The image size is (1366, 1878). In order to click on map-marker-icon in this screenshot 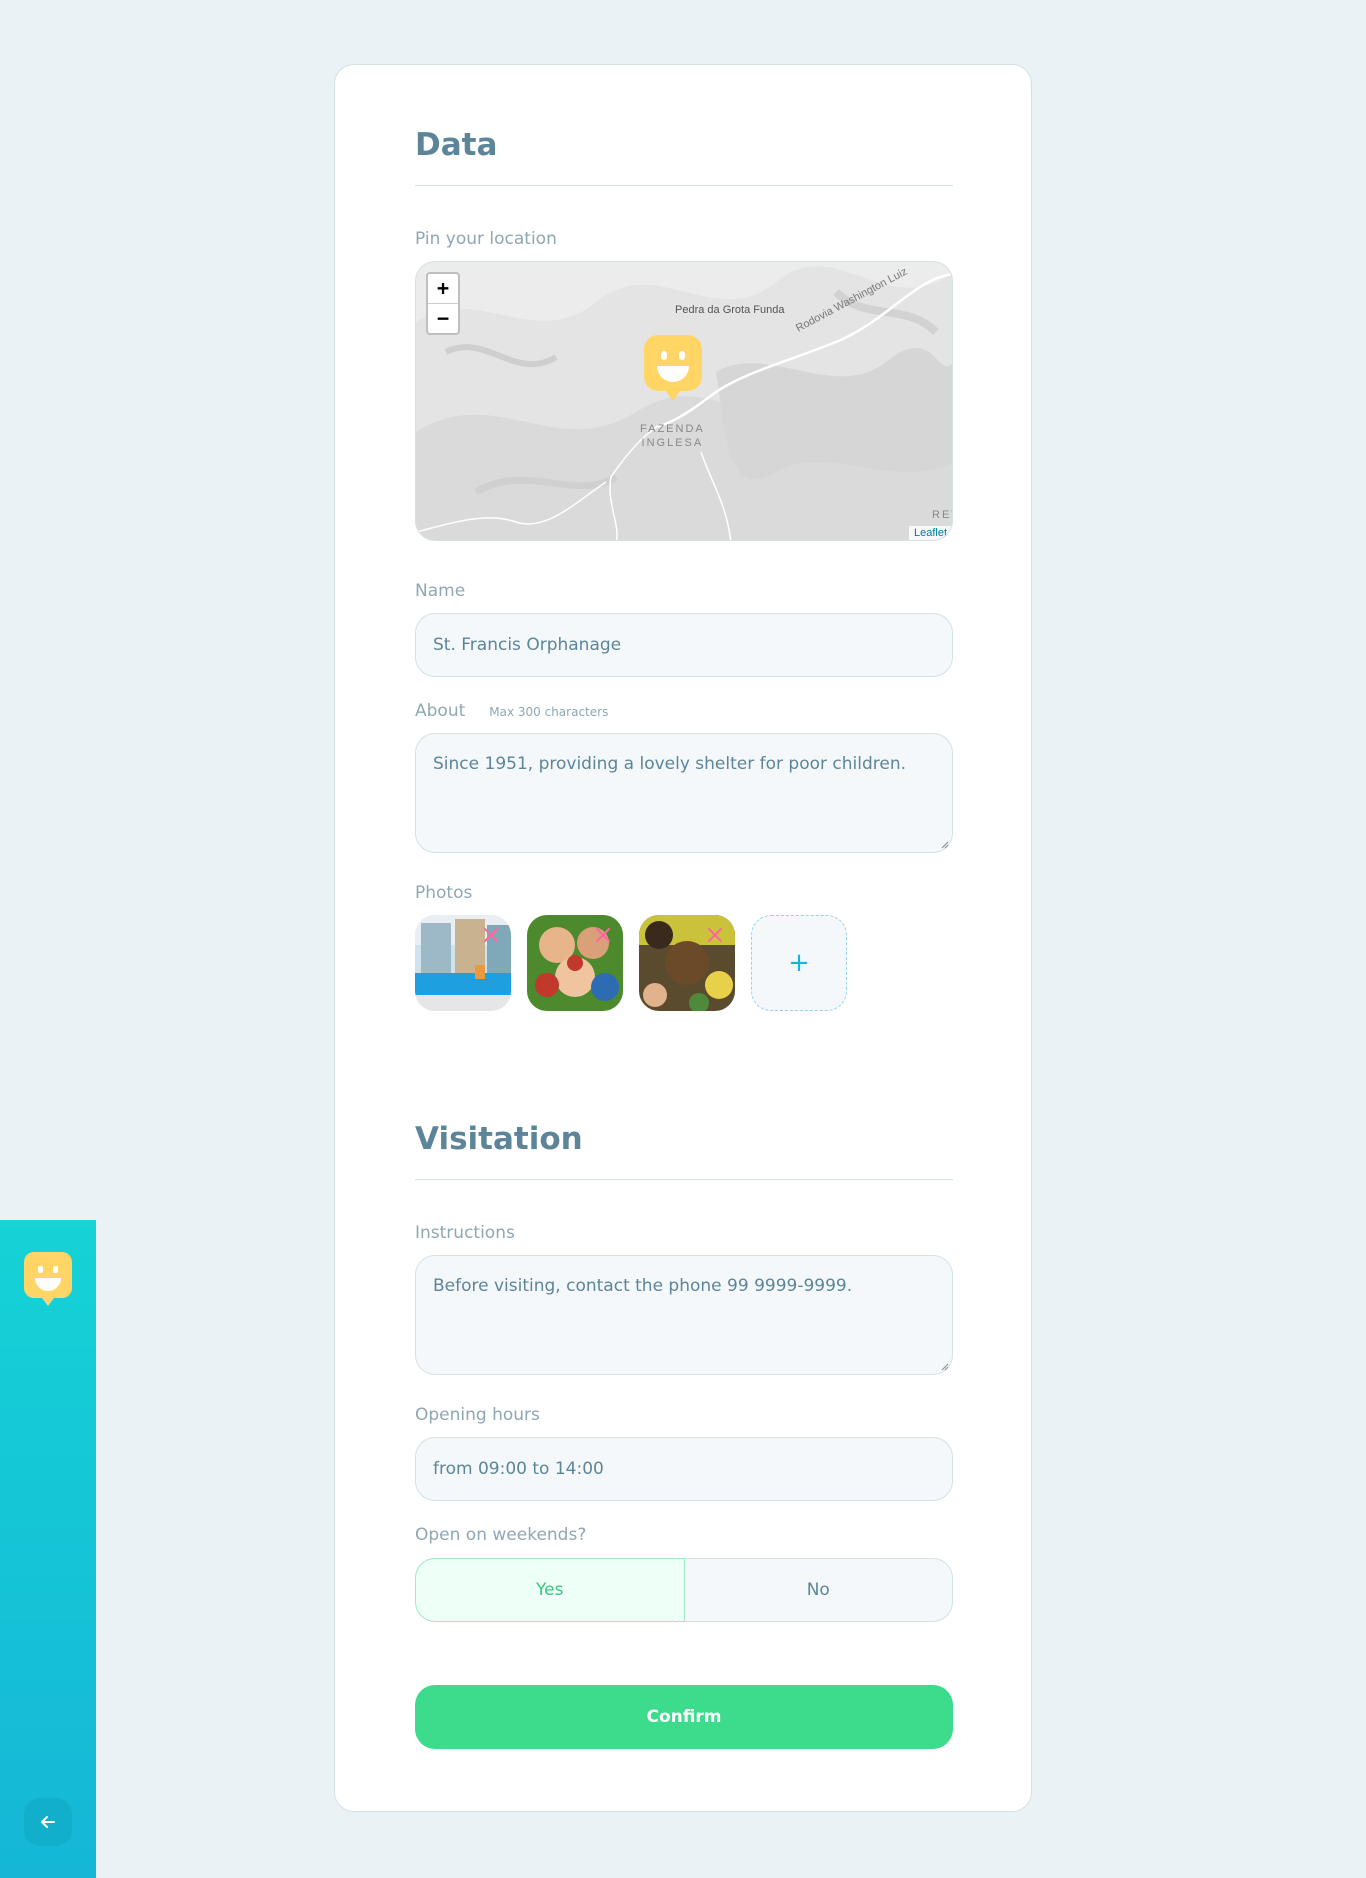, I will do `click(673, 370)`.